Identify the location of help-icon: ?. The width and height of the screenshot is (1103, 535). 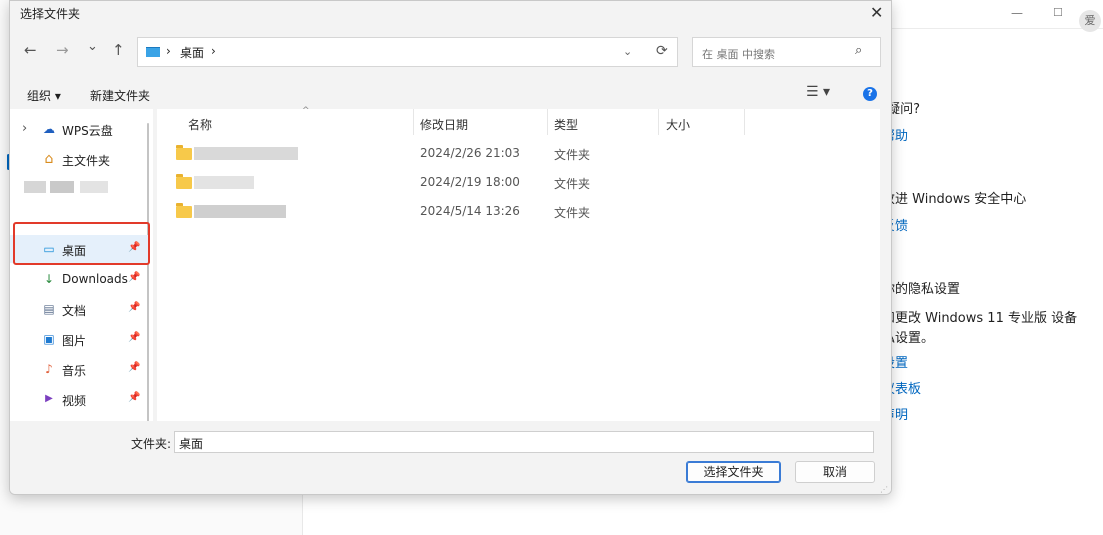
(870, 94).